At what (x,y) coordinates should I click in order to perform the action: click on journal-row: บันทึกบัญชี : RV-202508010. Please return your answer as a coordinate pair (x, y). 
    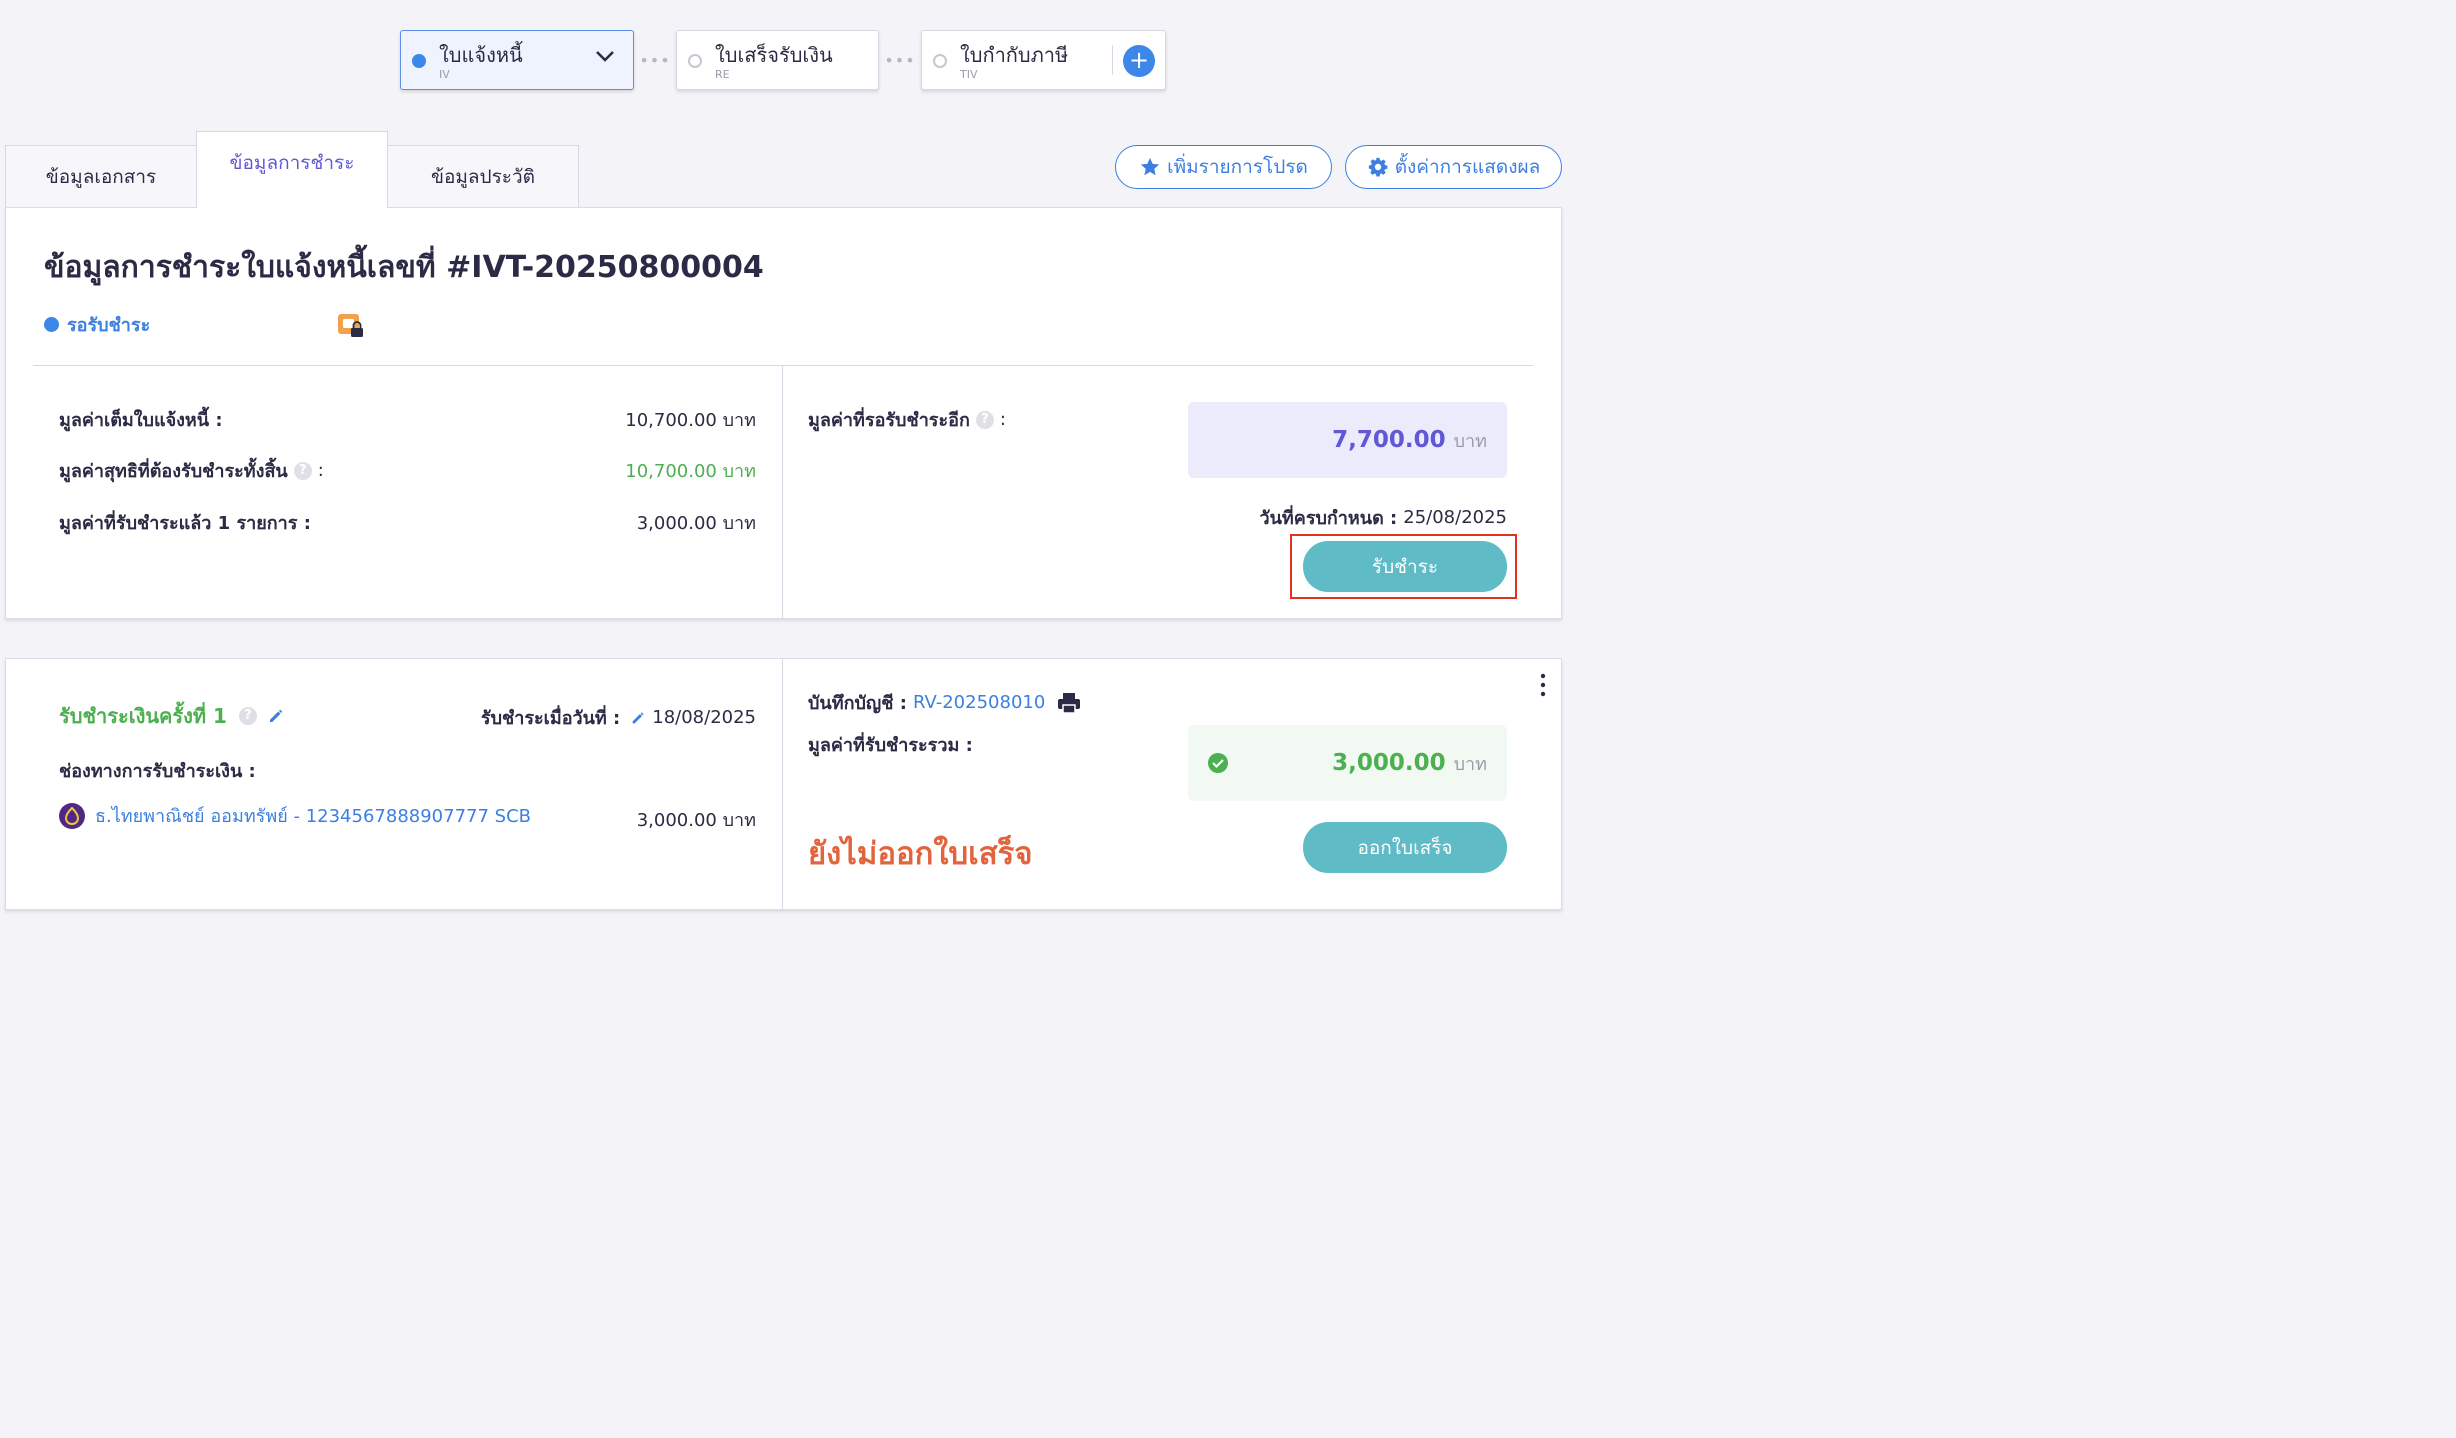
    Looking at the image, I should click on (944, 702).